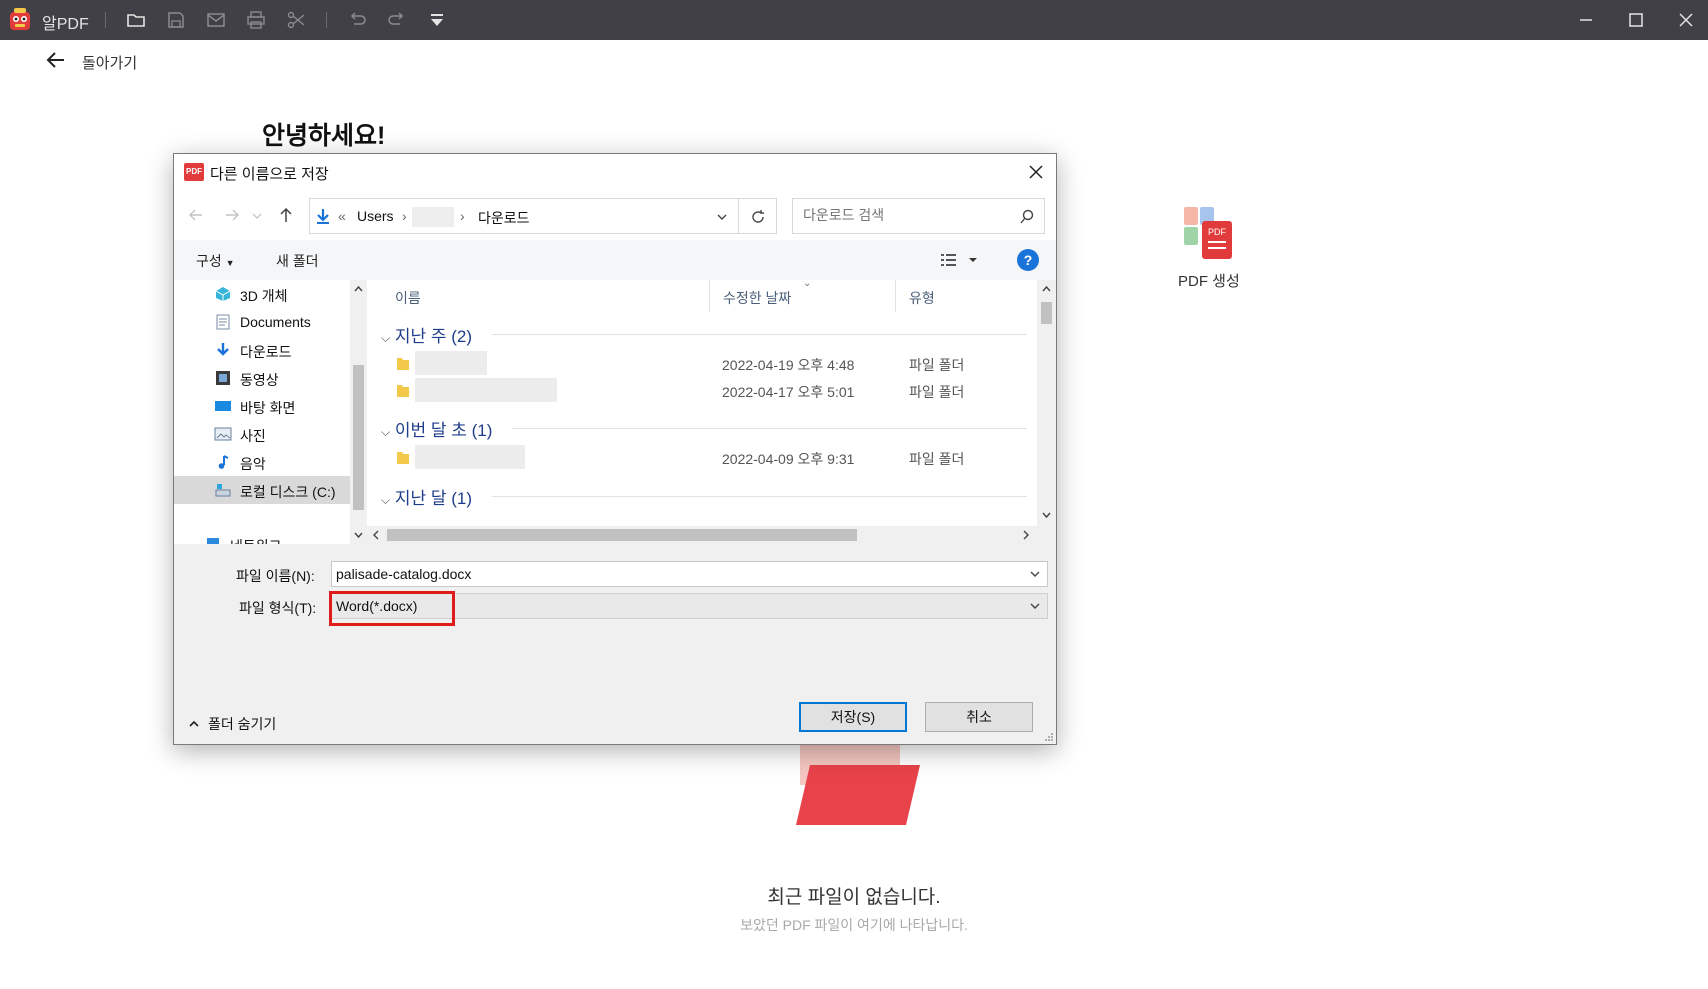 This screenshot has height=989, width=1708. What do you see at coordinates (788, 459) in the screenshot?
I see `modified-date: 2022-04-09 오후 9:31` at bounding box center [788, 459].